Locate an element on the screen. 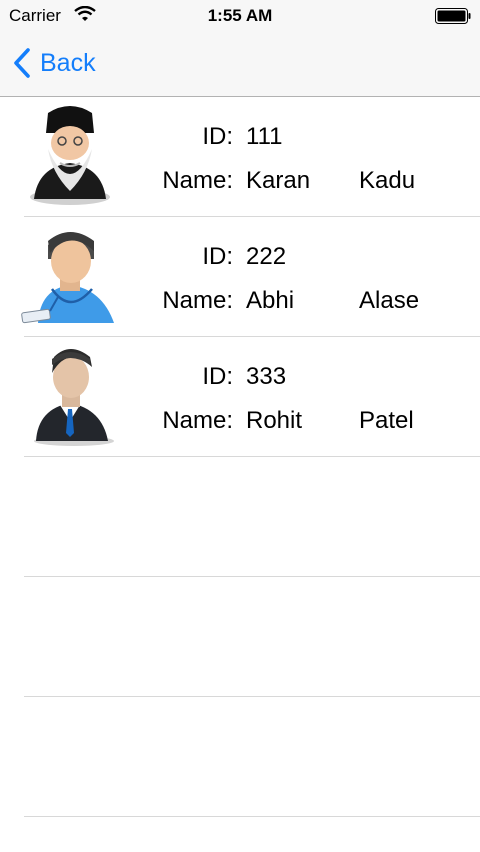 The height and width of the screenshot is (852, 480). clock: 1:55 AM is located at coordinates (240, 15).